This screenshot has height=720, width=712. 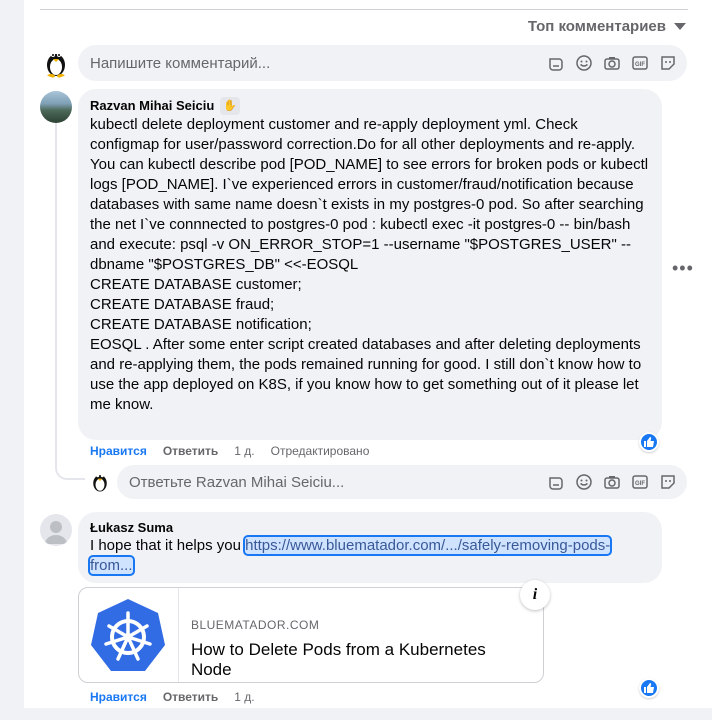 I want to click on sort-dropdown: Топ комментариев, so click(x=607, y=26).